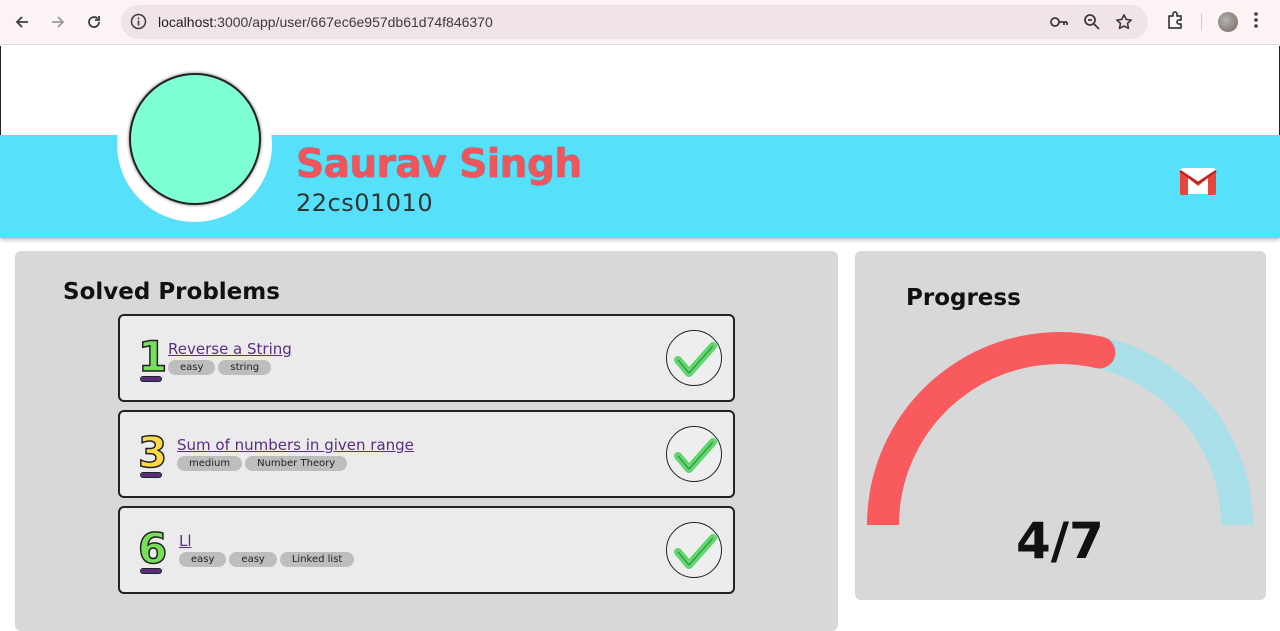 This screenshot has width=1280, height=631. Describe the element at coordinates (426, 358) in the screenshot. I see `problem-card: 1 Reverse a String easy string` at that location.